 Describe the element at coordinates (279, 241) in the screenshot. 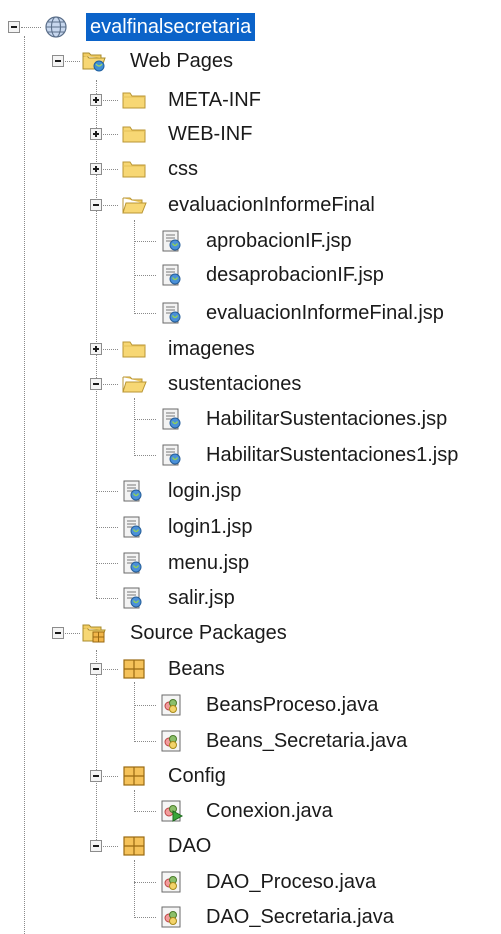

I see `file-label: aprobacionIF.jsp` at that location.